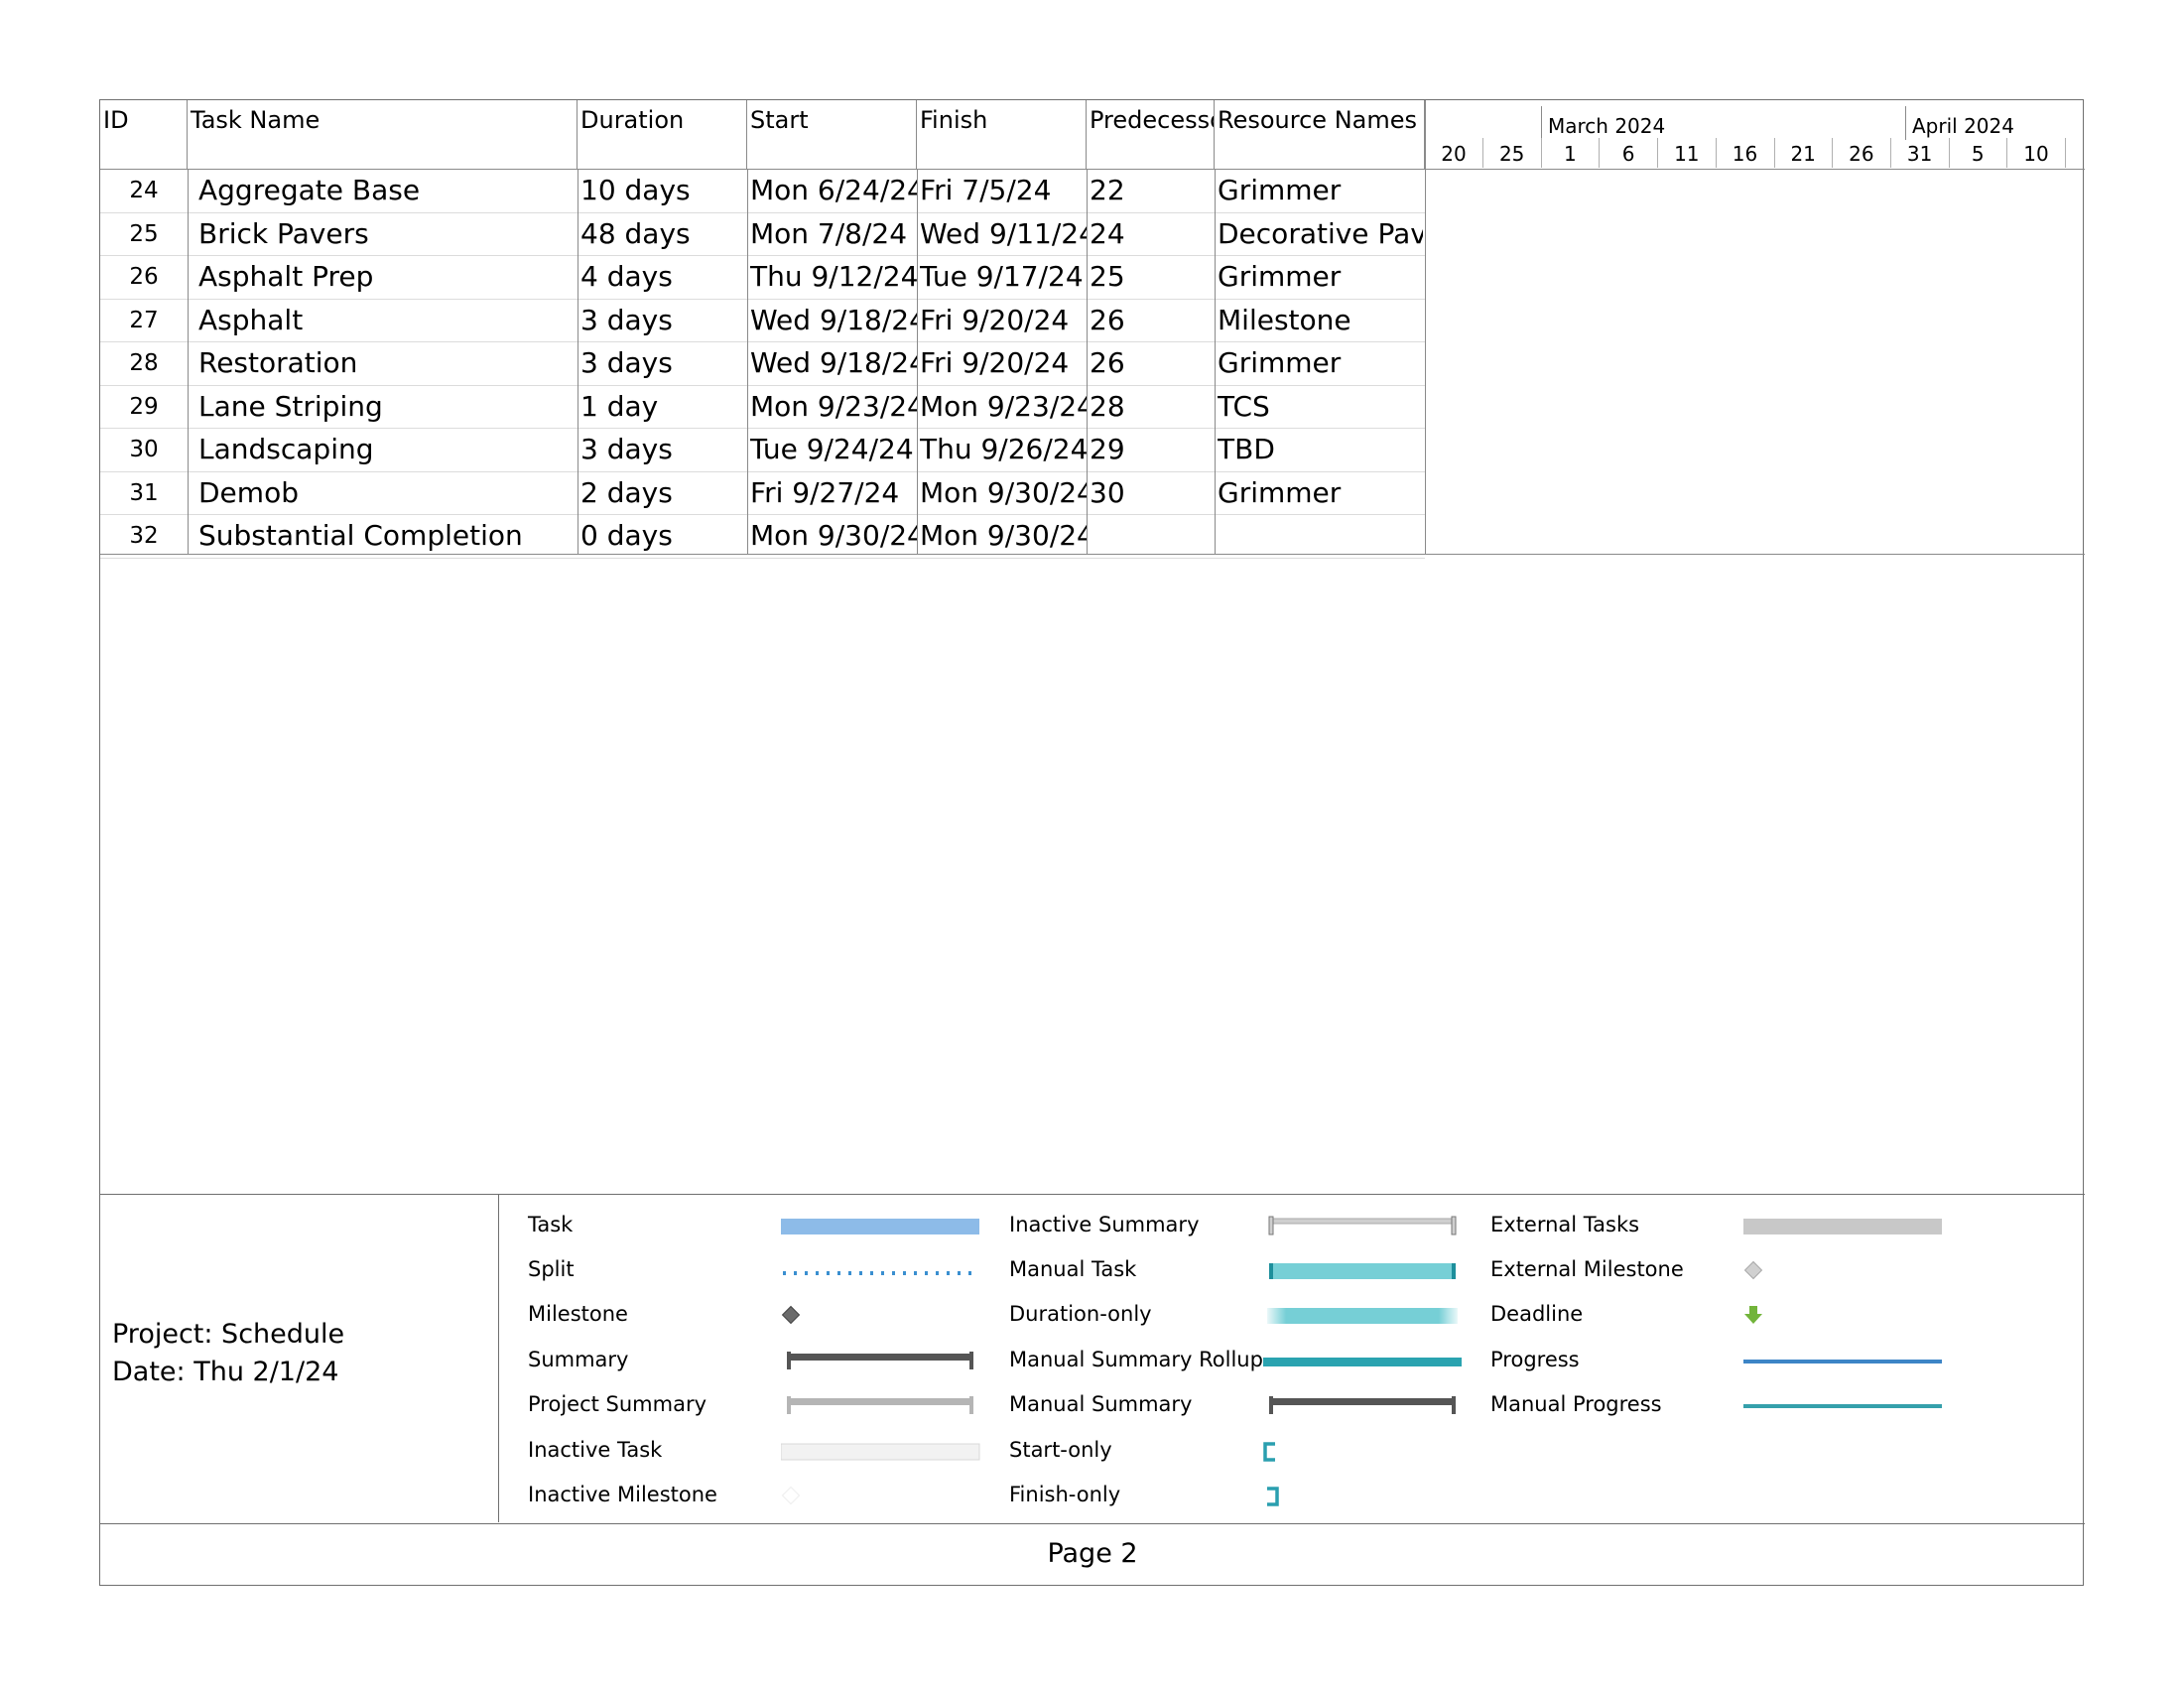  Describe the element at coordinates (144, 234) in the screenshot. I see `task-id: 25` at that location.